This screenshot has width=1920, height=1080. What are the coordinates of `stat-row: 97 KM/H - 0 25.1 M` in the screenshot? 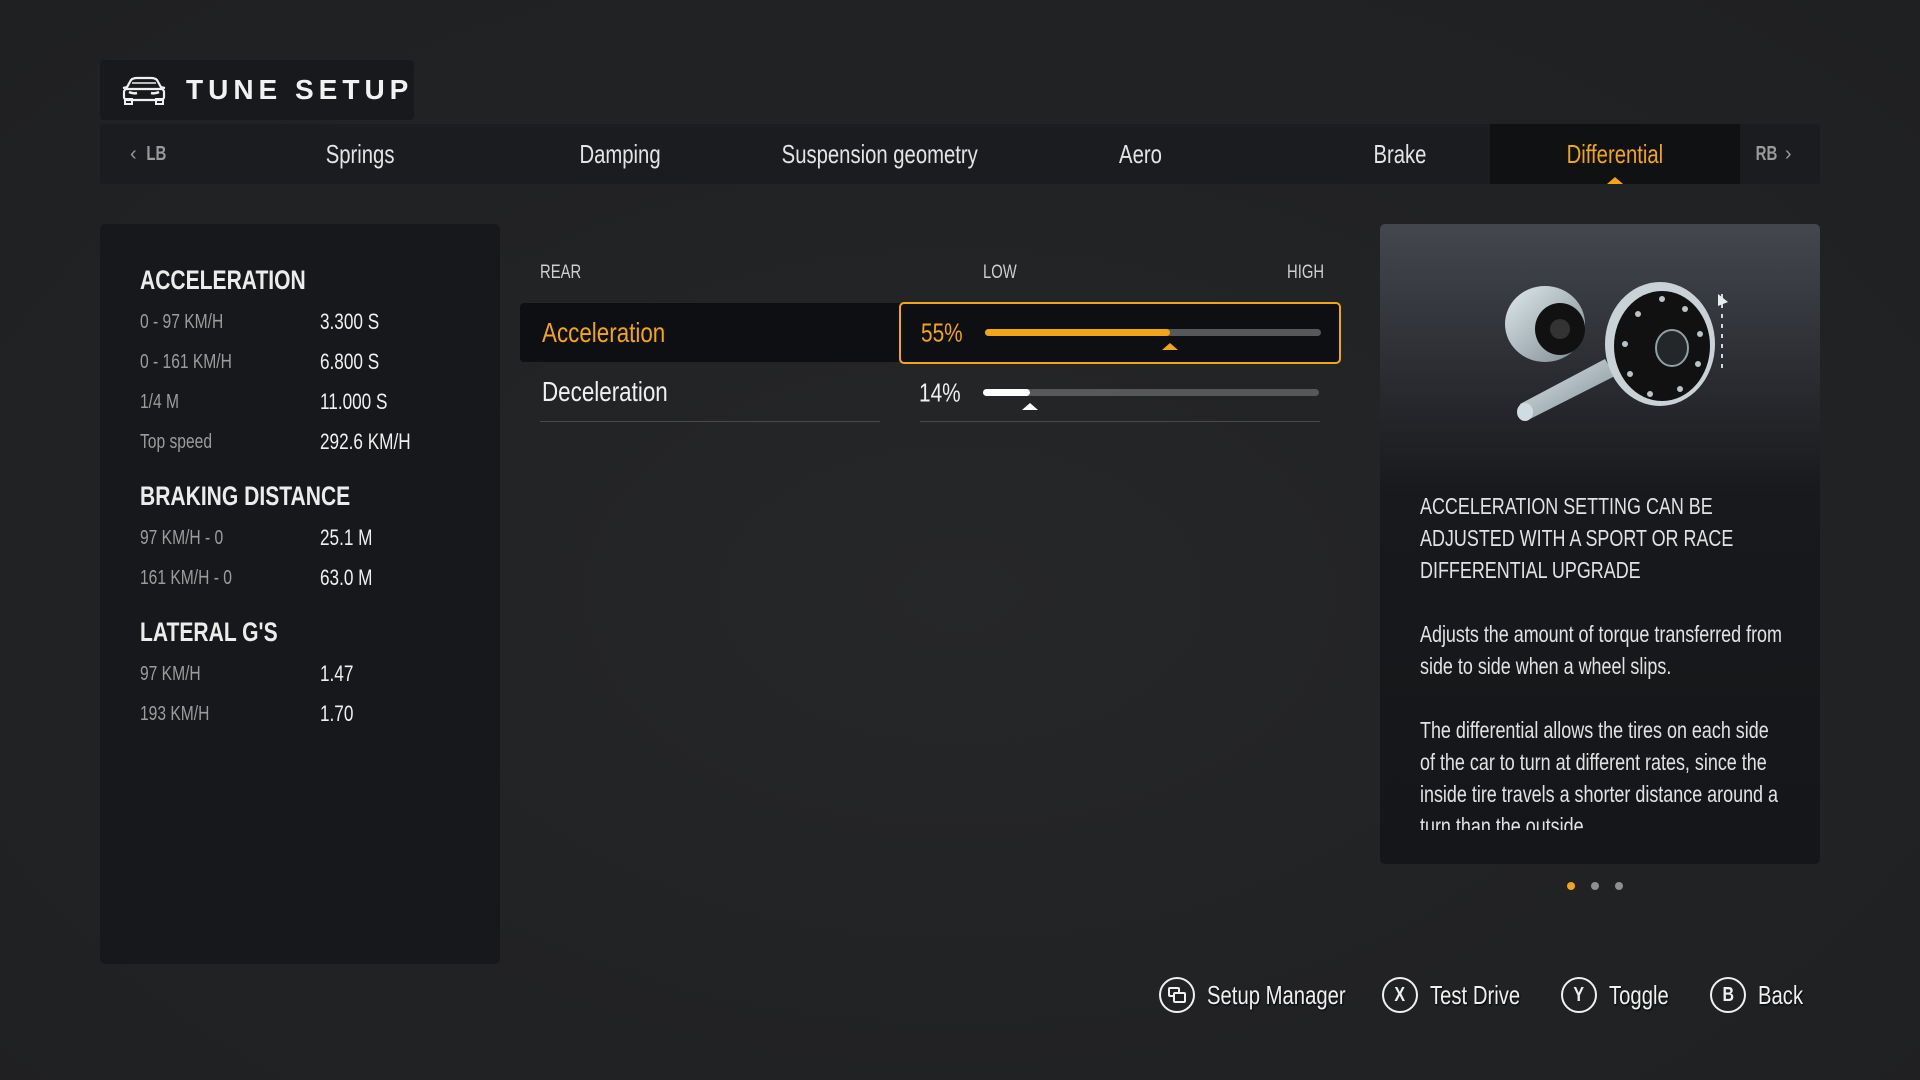 It's located at (320, 538).